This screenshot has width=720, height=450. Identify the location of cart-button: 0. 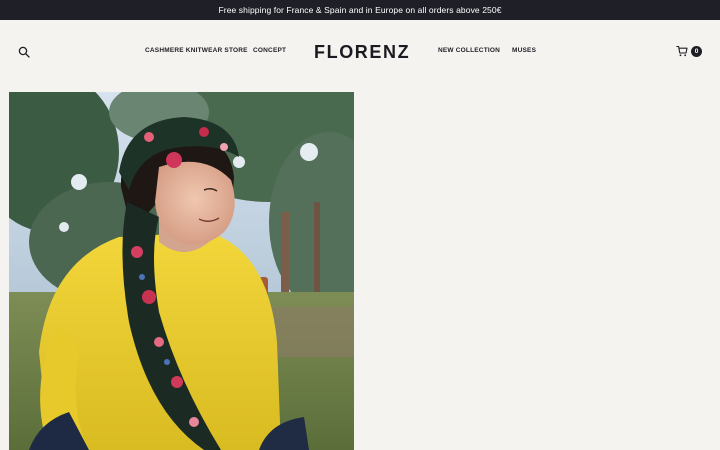
(689, 51).